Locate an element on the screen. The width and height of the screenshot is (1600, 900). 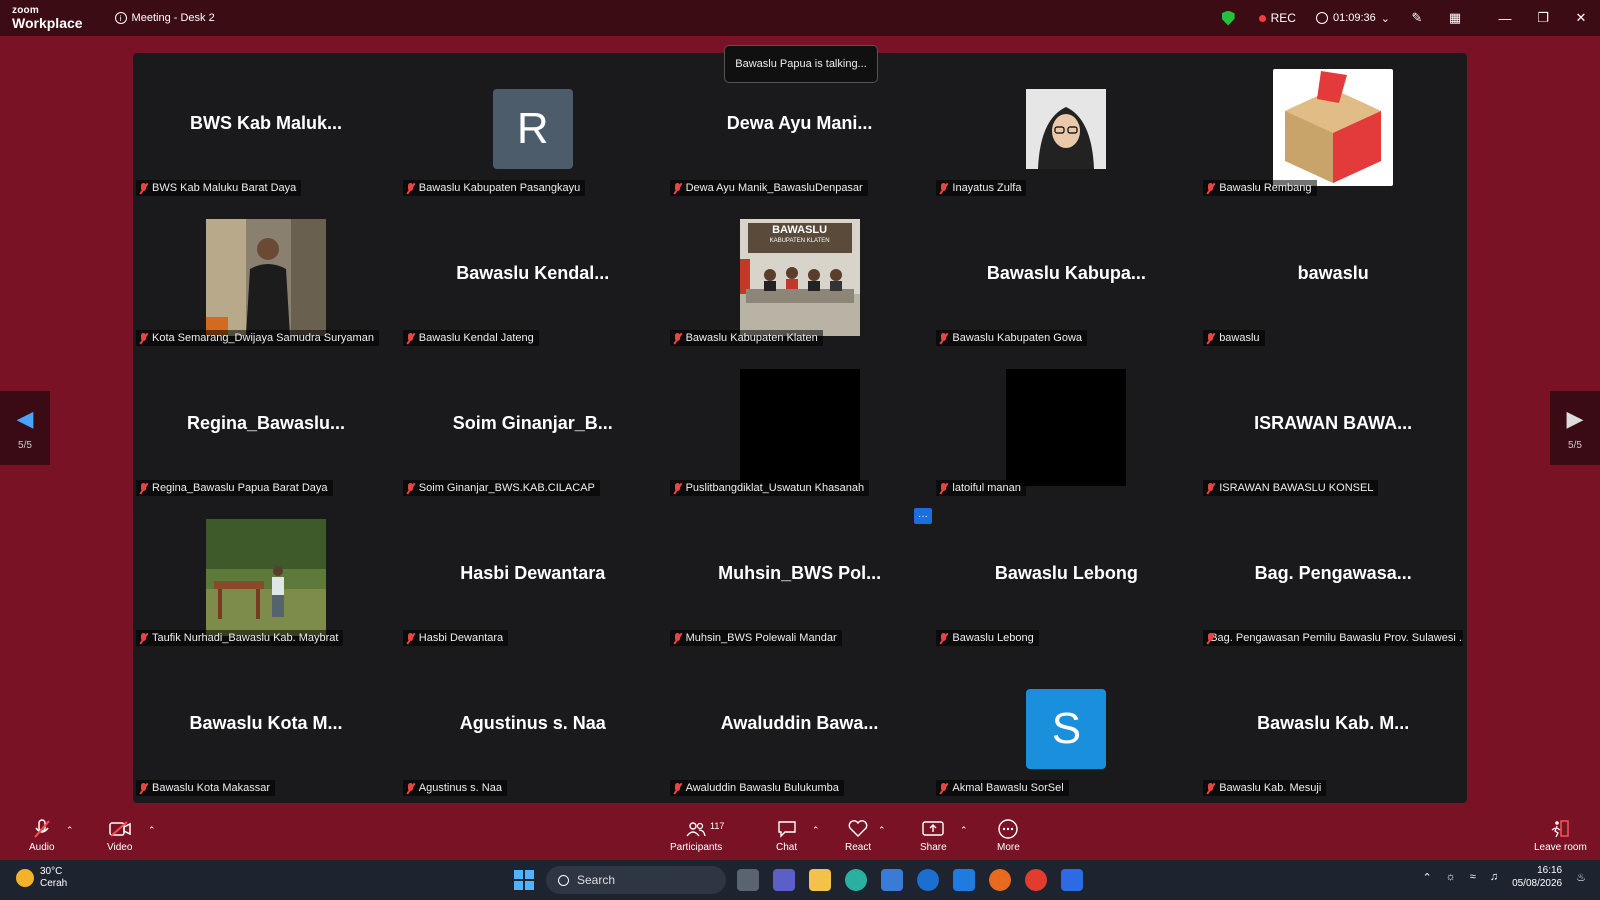
participant-tile: Puslitbangdiklat_Uswatun Khasanah is located at coordinates (800, 428).